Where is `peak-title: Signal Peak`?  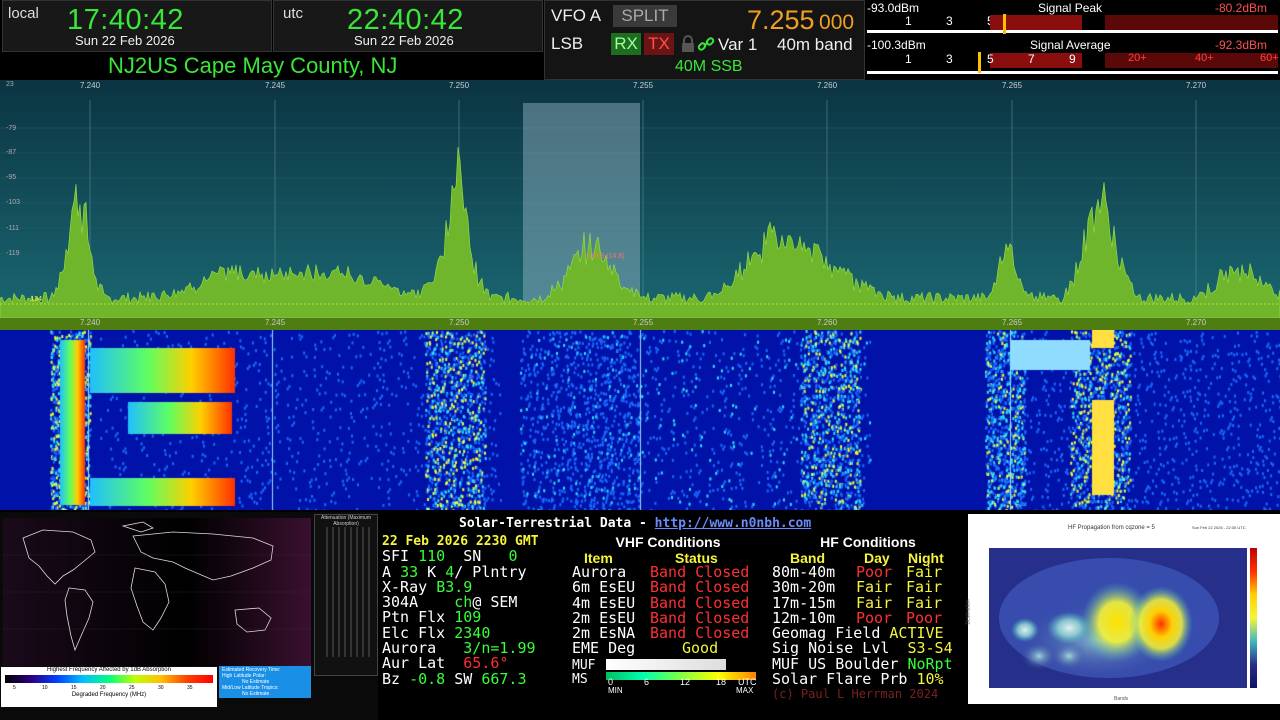
peak-title: Signal Peak is located at coordinates (1070, 8).